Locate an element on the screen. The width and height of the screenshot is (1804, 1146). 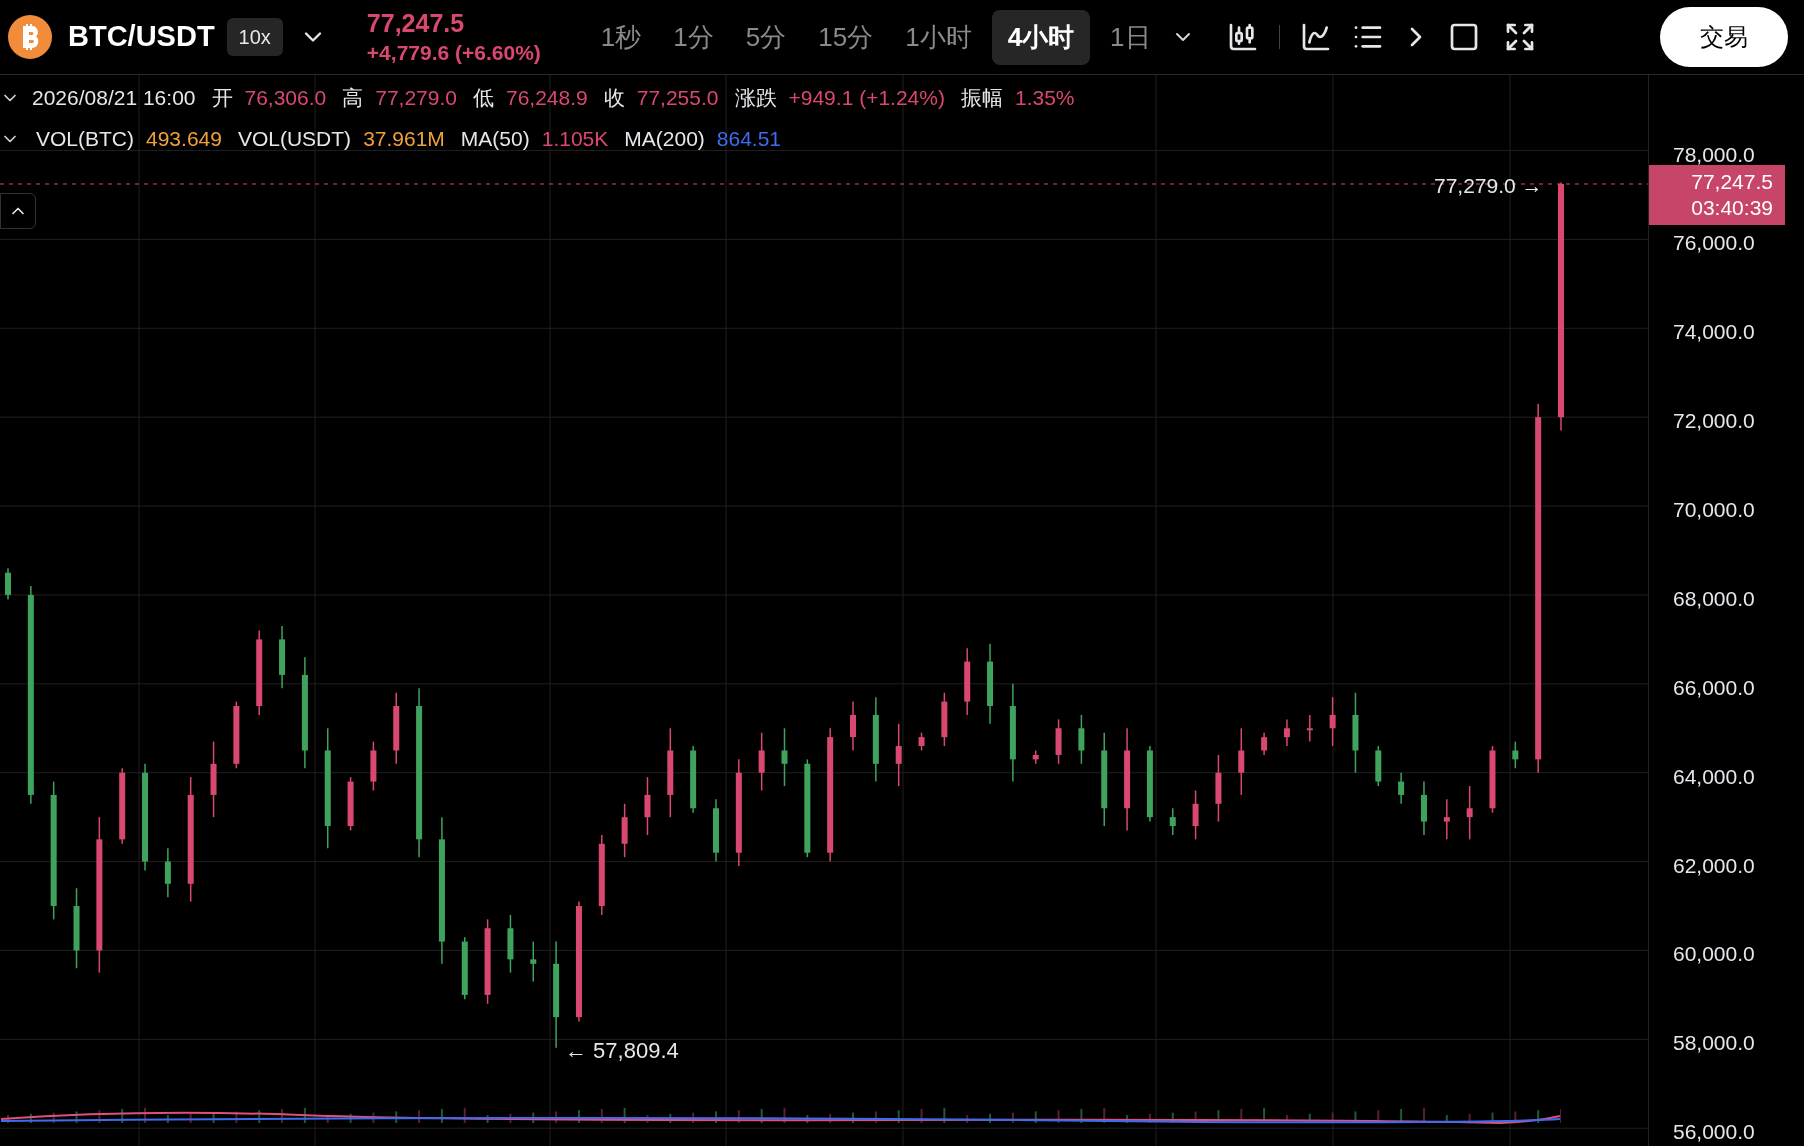
price-axis-label: 66,000.0 is located at coordinates (1714, 687).